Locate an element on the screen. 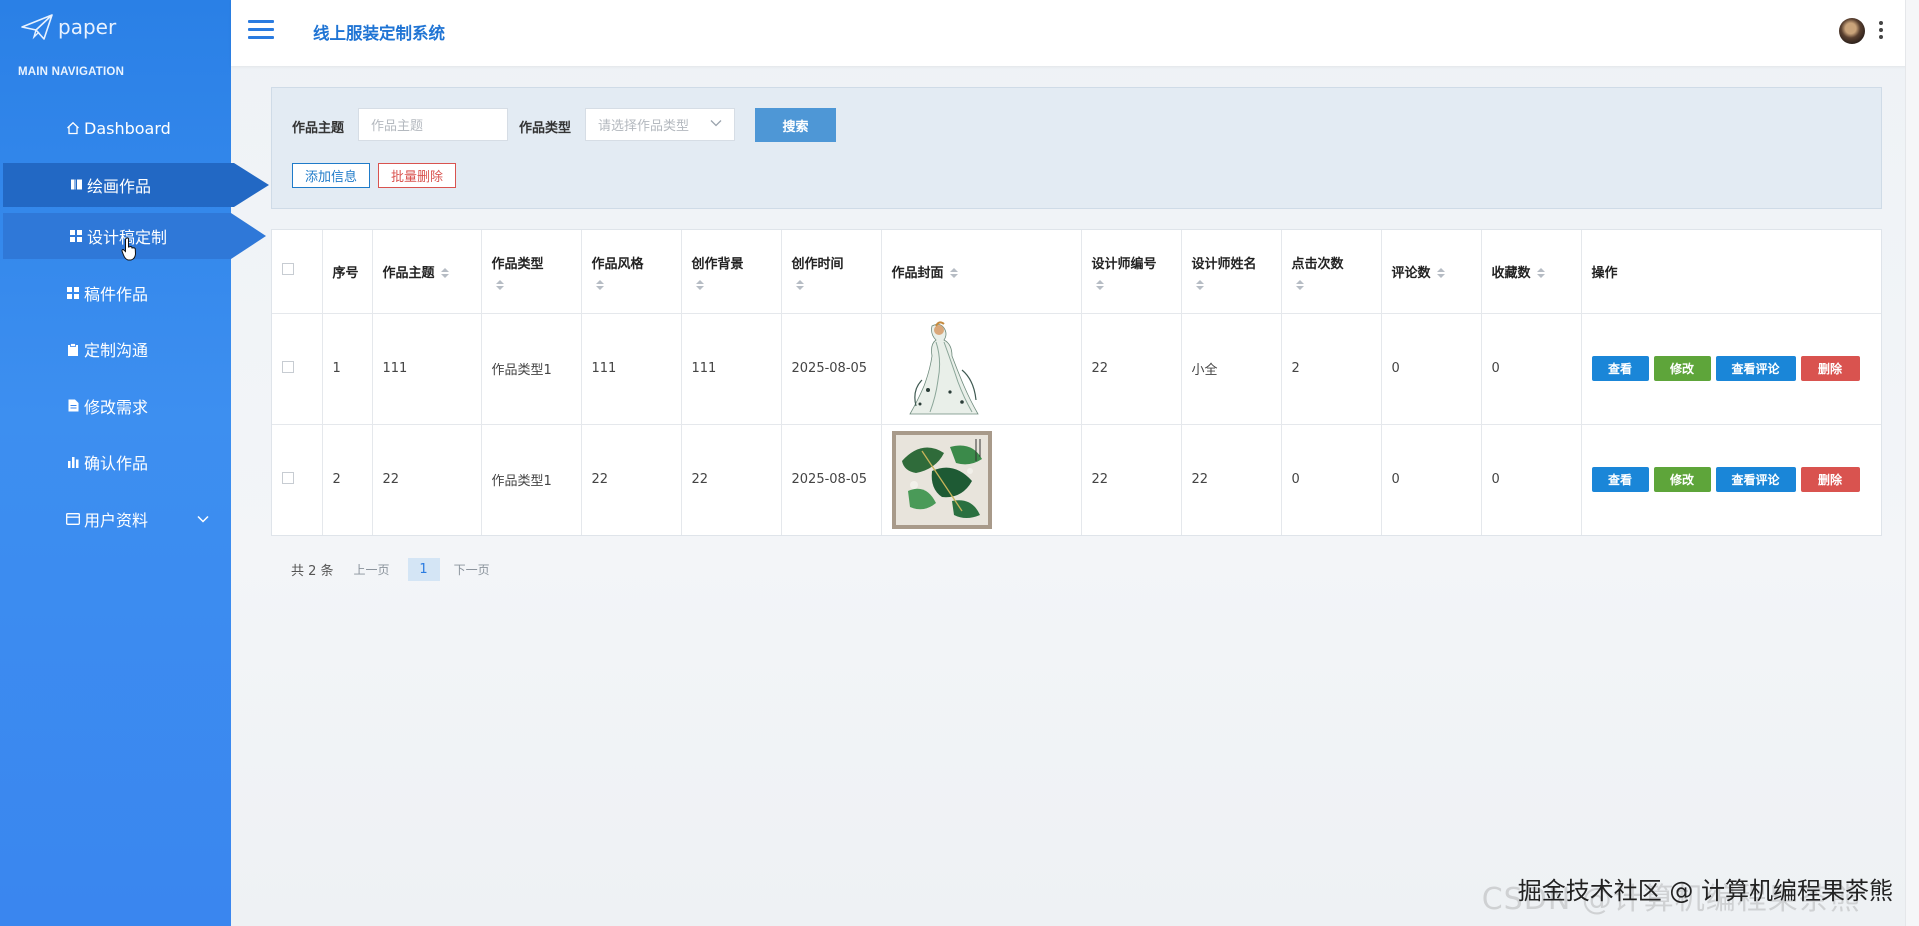 Image resolution: width=1919 pixels, height=926 pixels. page-1-button: 1 is located at coordinates (423, 569).